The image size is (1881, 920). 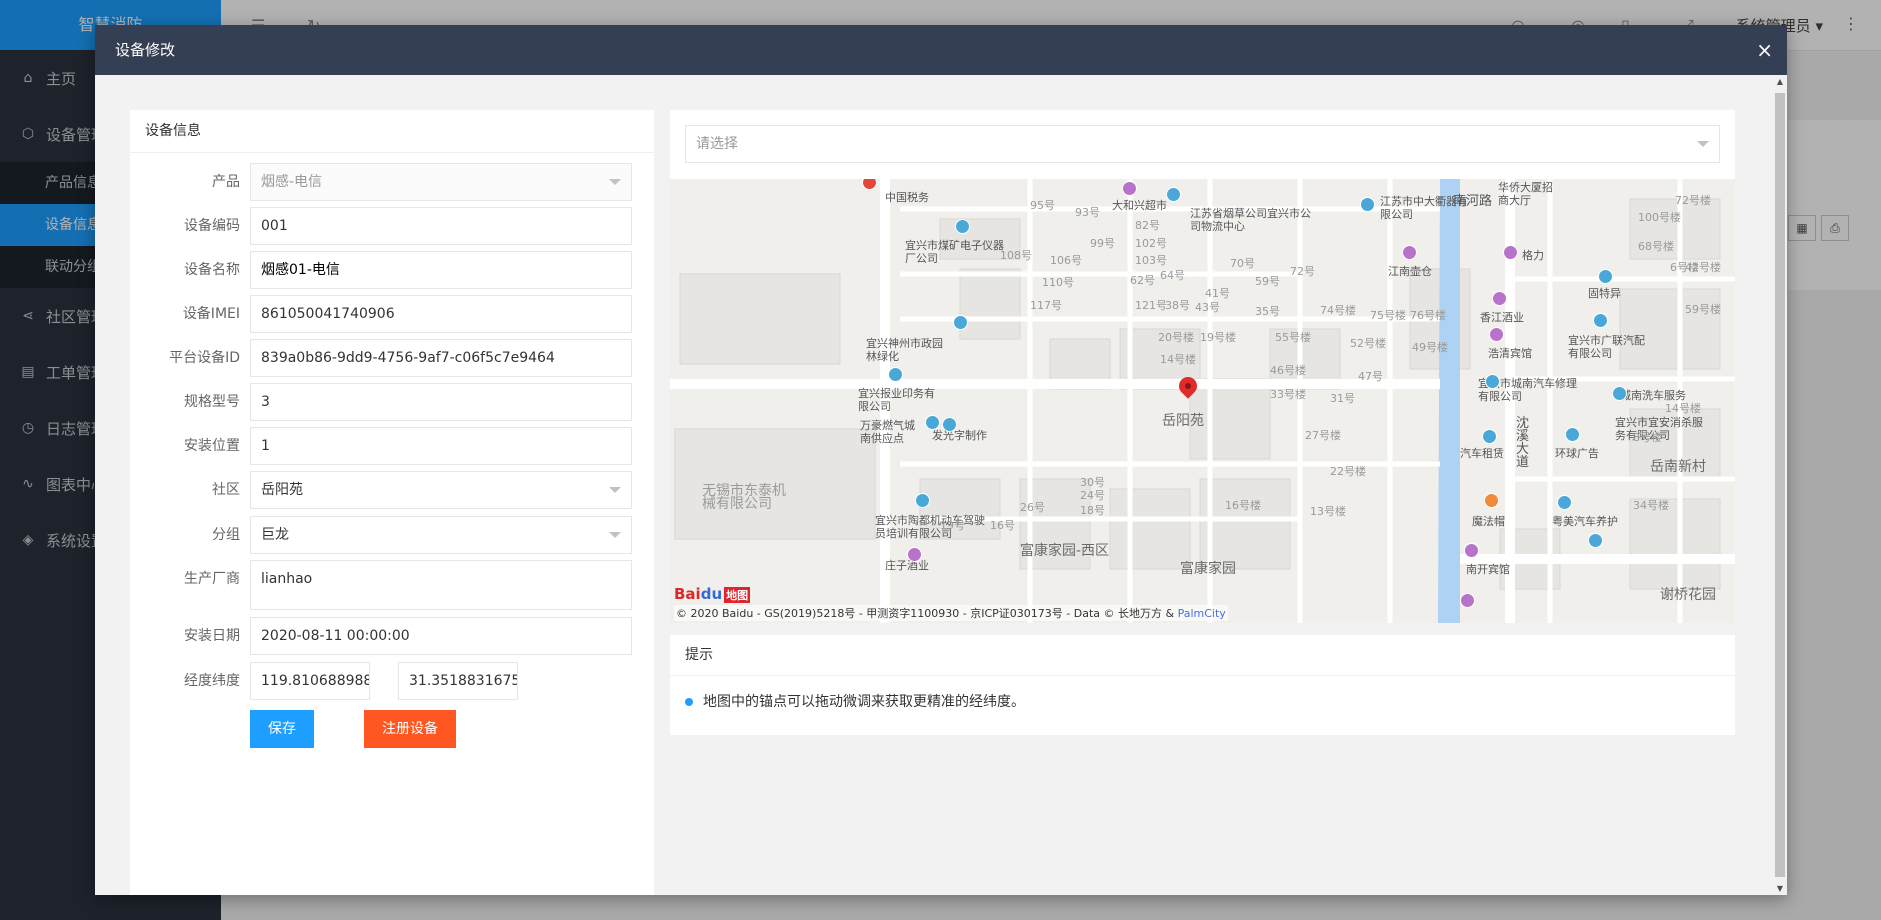 I want to click on device-name-input: 烟感01-电信, so click(x=441, y=270).